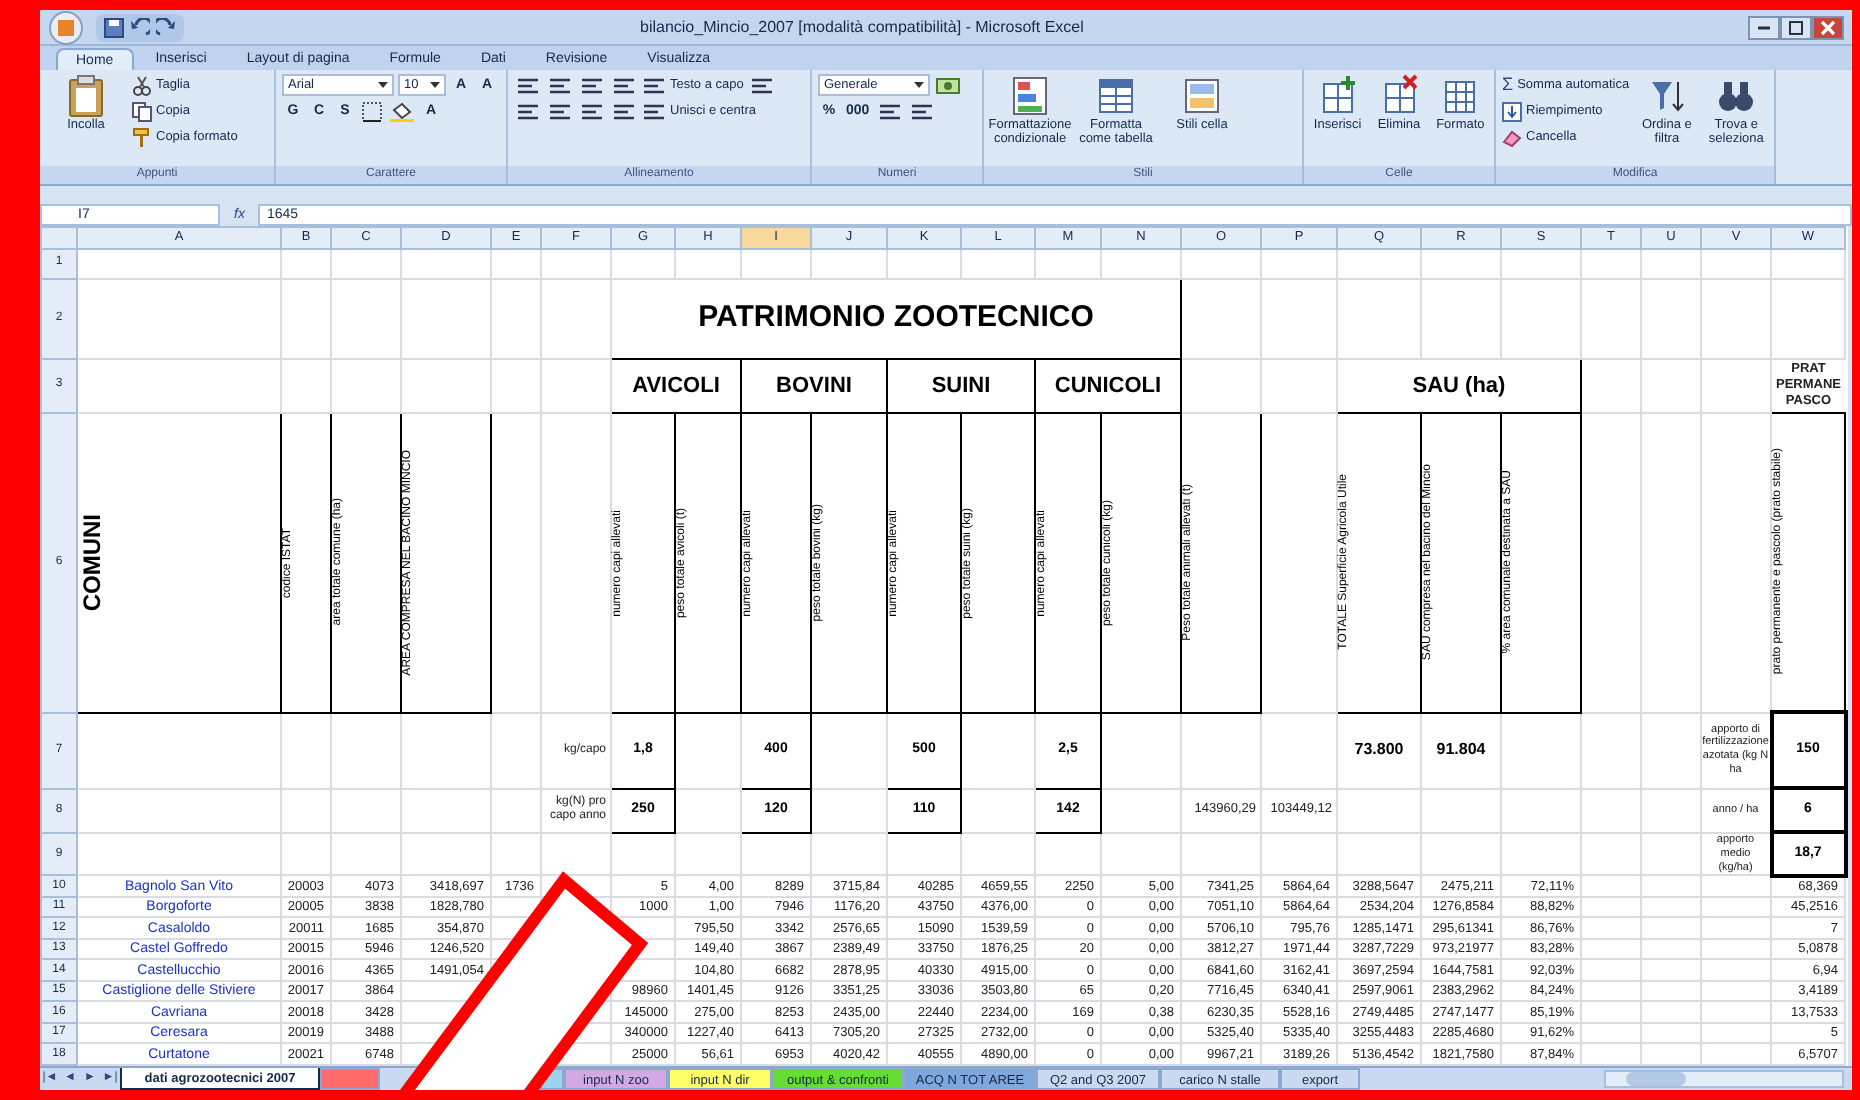 The height and width of the screenshot is (1100, 1860). What do you see at coordinates (1202, 96) in the screenshot?
I see `cell-styles-icon` at bounding box center [1202, 96].